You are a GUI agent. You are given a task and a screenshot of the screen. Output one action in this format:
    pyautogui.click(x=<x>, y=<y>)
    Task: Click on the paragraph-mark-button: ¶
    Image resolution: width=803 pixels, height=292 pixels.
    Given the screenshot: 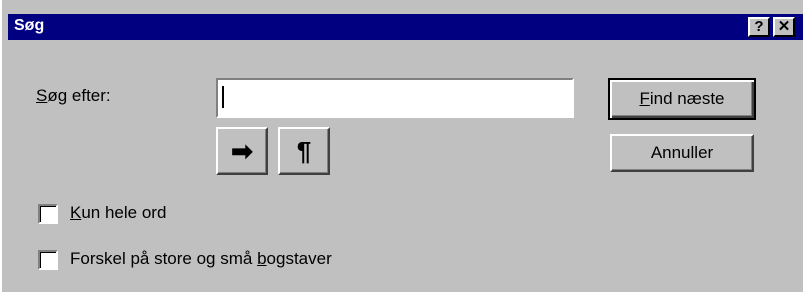 What is the action you would take?
    pyautogui.click(x=304, y=151)
    